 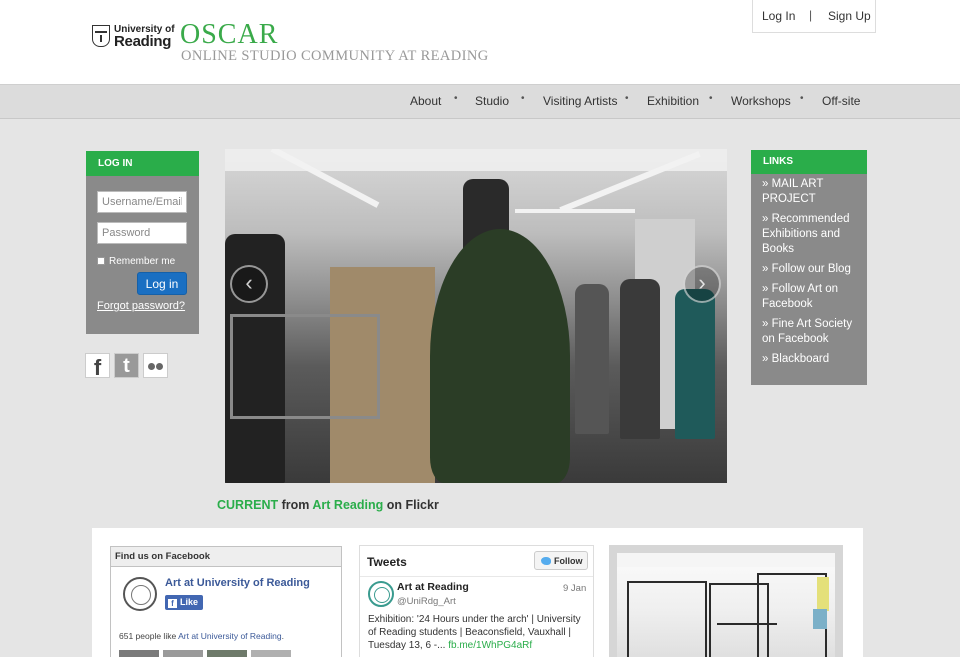 What do you see at coordinates (580, 101) in the screenshot?
I see `nav-visiting-artists: Visiting Artists` at bounding box center [580, 101].